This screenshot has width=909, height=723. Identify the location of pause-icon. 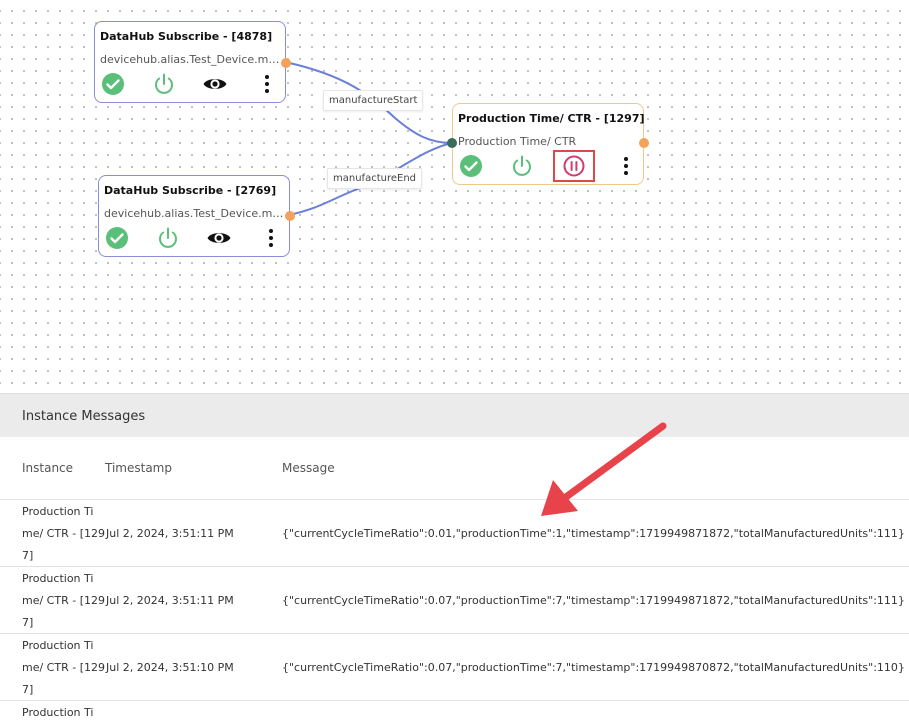
(574, 166).